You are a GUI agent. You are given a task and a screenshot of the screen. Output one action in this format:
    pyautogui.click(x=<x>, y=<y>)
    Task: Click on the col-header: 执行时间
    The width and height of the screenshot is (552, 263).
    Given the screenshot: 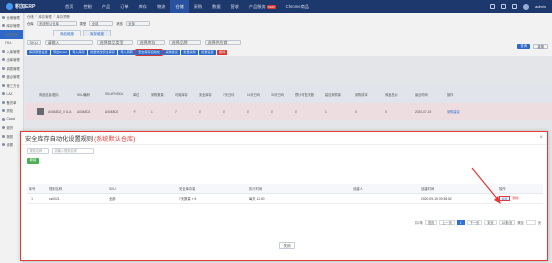 What is the action you would take?
    pyautogui.click(x=256, y=189)
    